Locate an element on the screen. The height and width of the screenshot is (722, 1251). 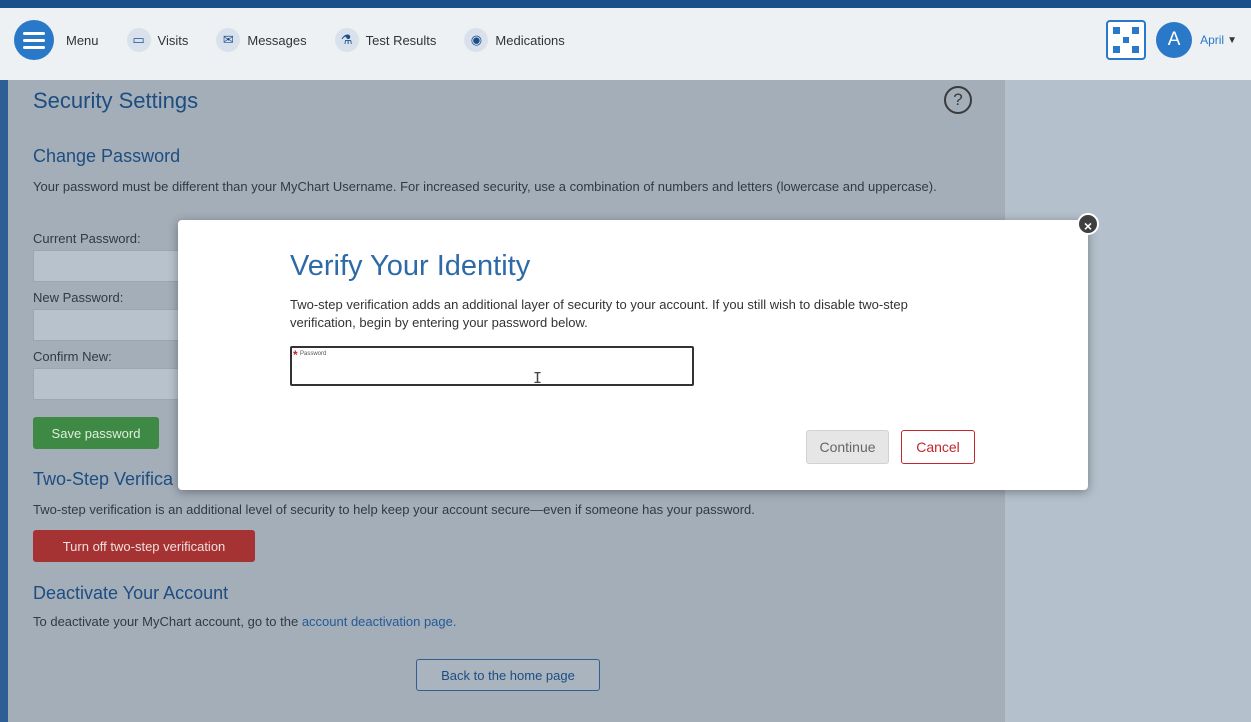
nav-item-test-results: ⚗ Test Results is located at coordinates (385, 40).